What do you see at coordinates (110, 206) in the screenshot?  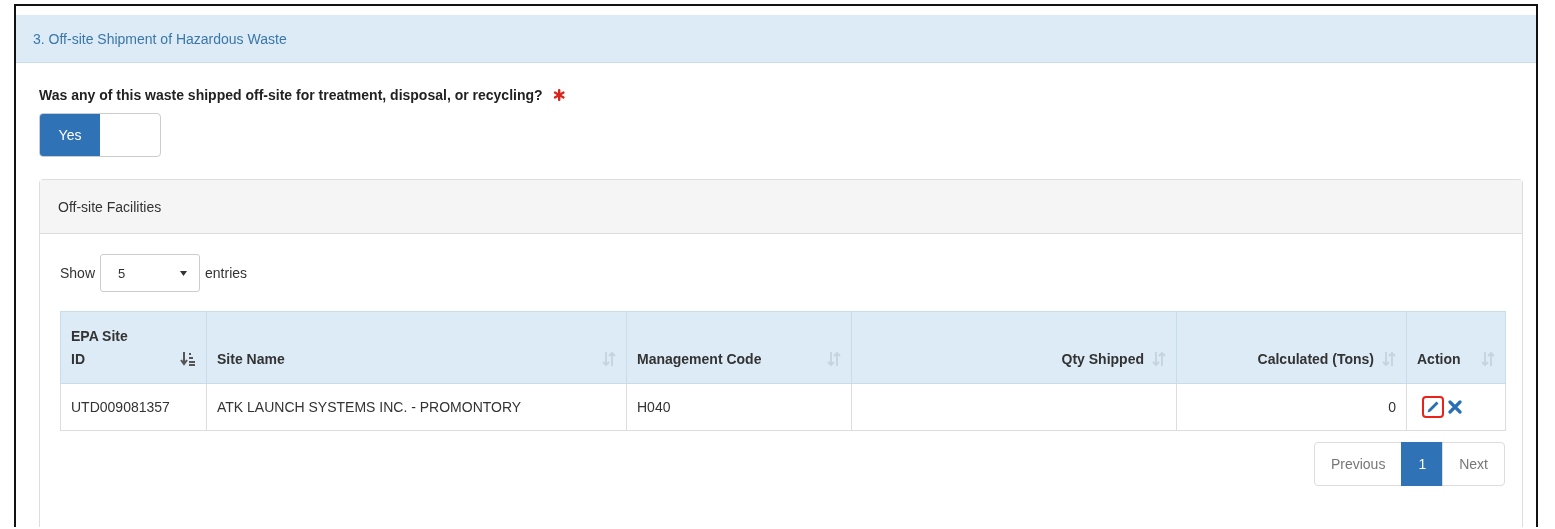 I see `panel-title: Off-site Facilities` at bounding box center [110, 206].